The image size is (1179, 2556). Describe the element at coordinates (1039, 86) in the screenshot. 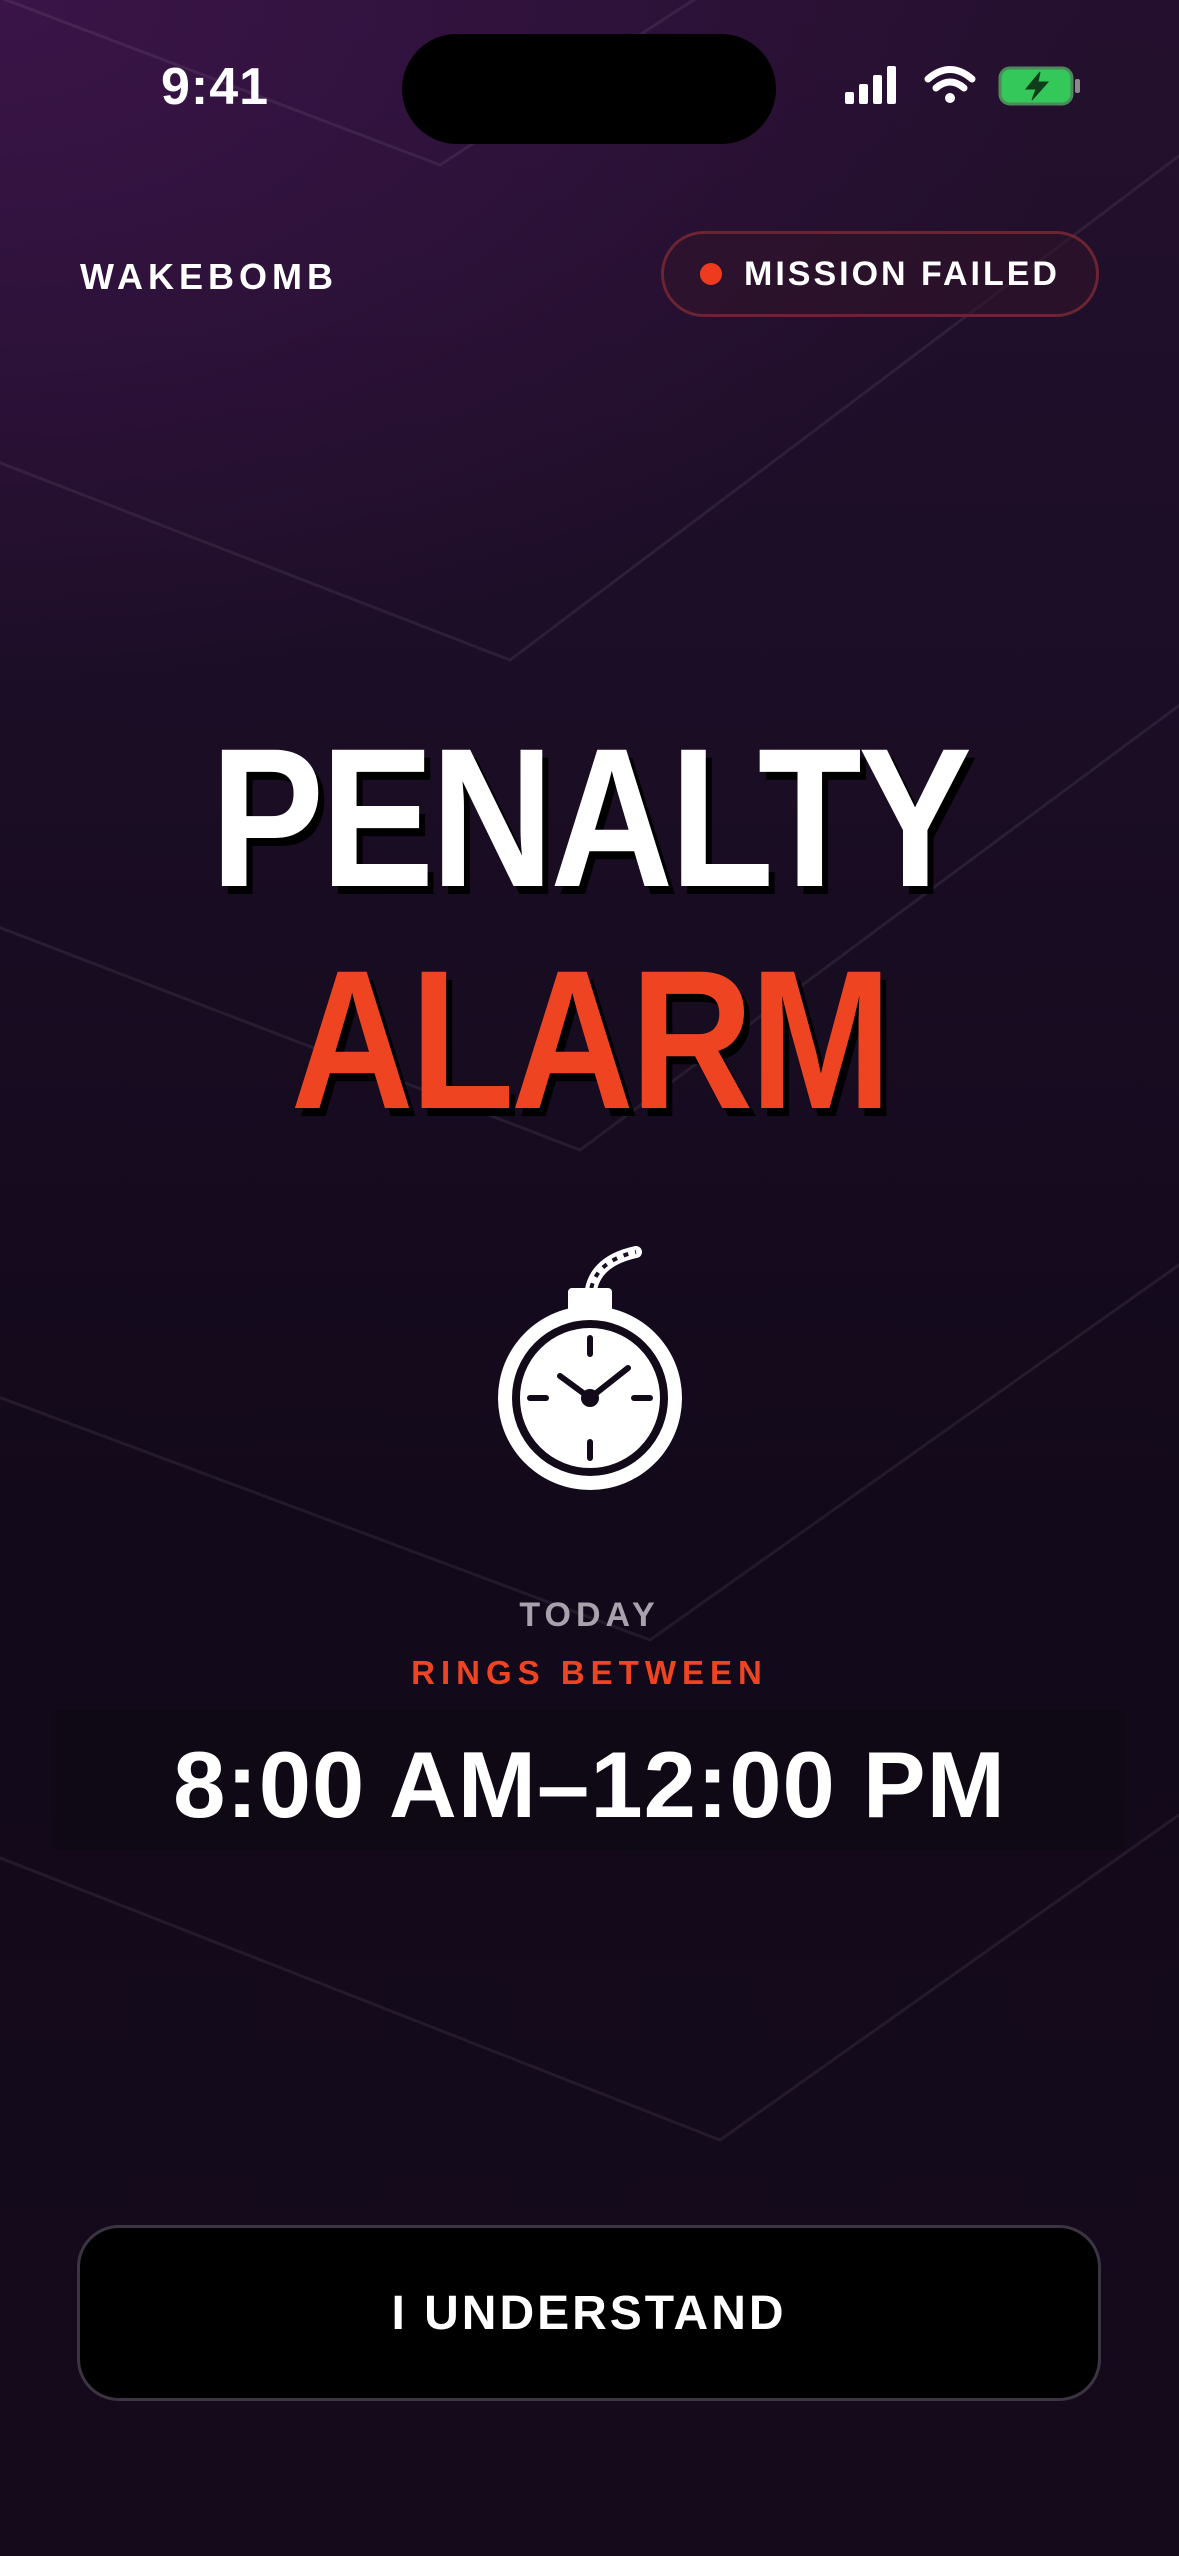

I see `battery-charging-icon` at that location.